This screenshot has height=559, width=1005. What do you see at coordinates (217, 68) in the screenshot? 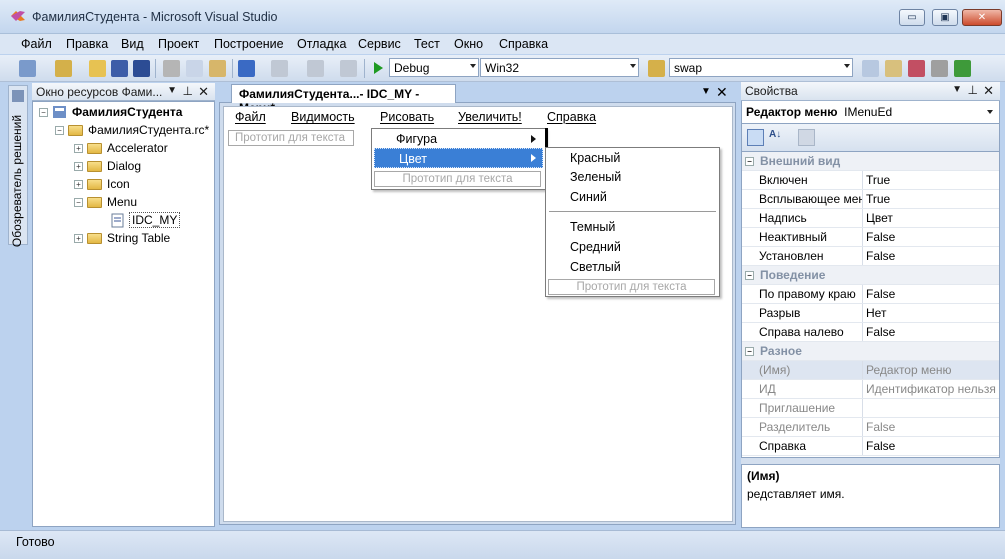
I see `paste-icon` at bounding box center [217, 68].